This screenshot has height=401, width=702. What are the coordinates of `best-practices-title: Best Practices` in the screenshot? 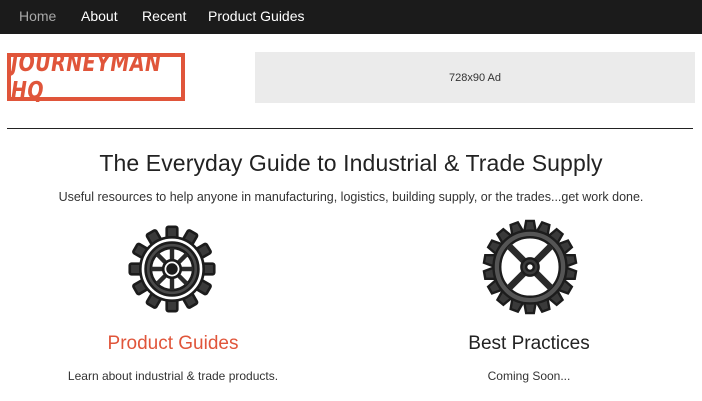 It's located at (529, 343).